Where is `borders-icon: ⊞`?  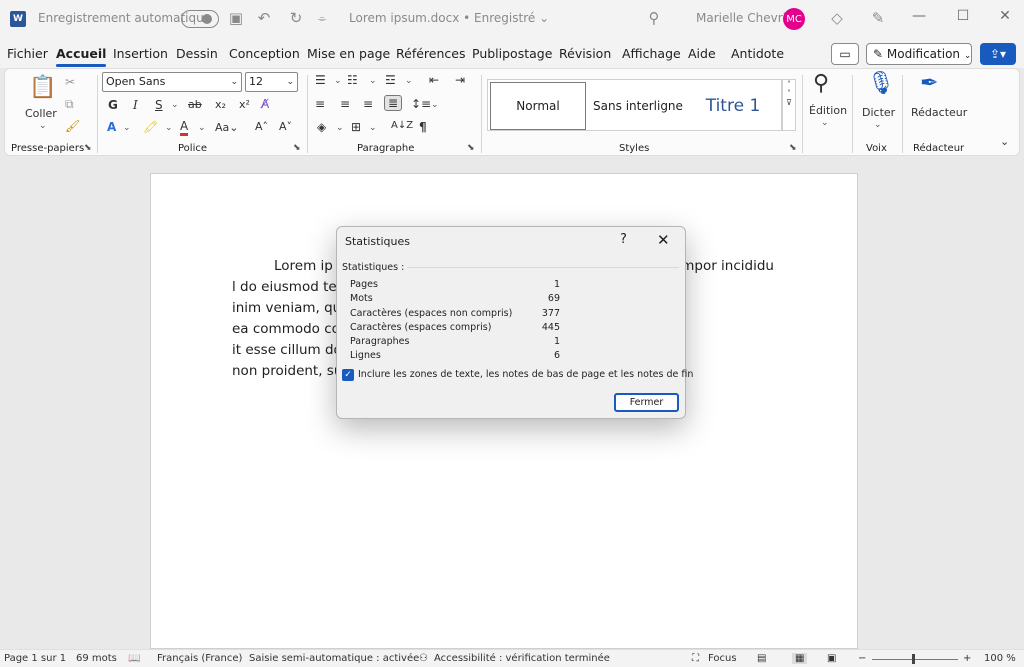
borders-icon: ⊞ is located at coordinates (356, 127).